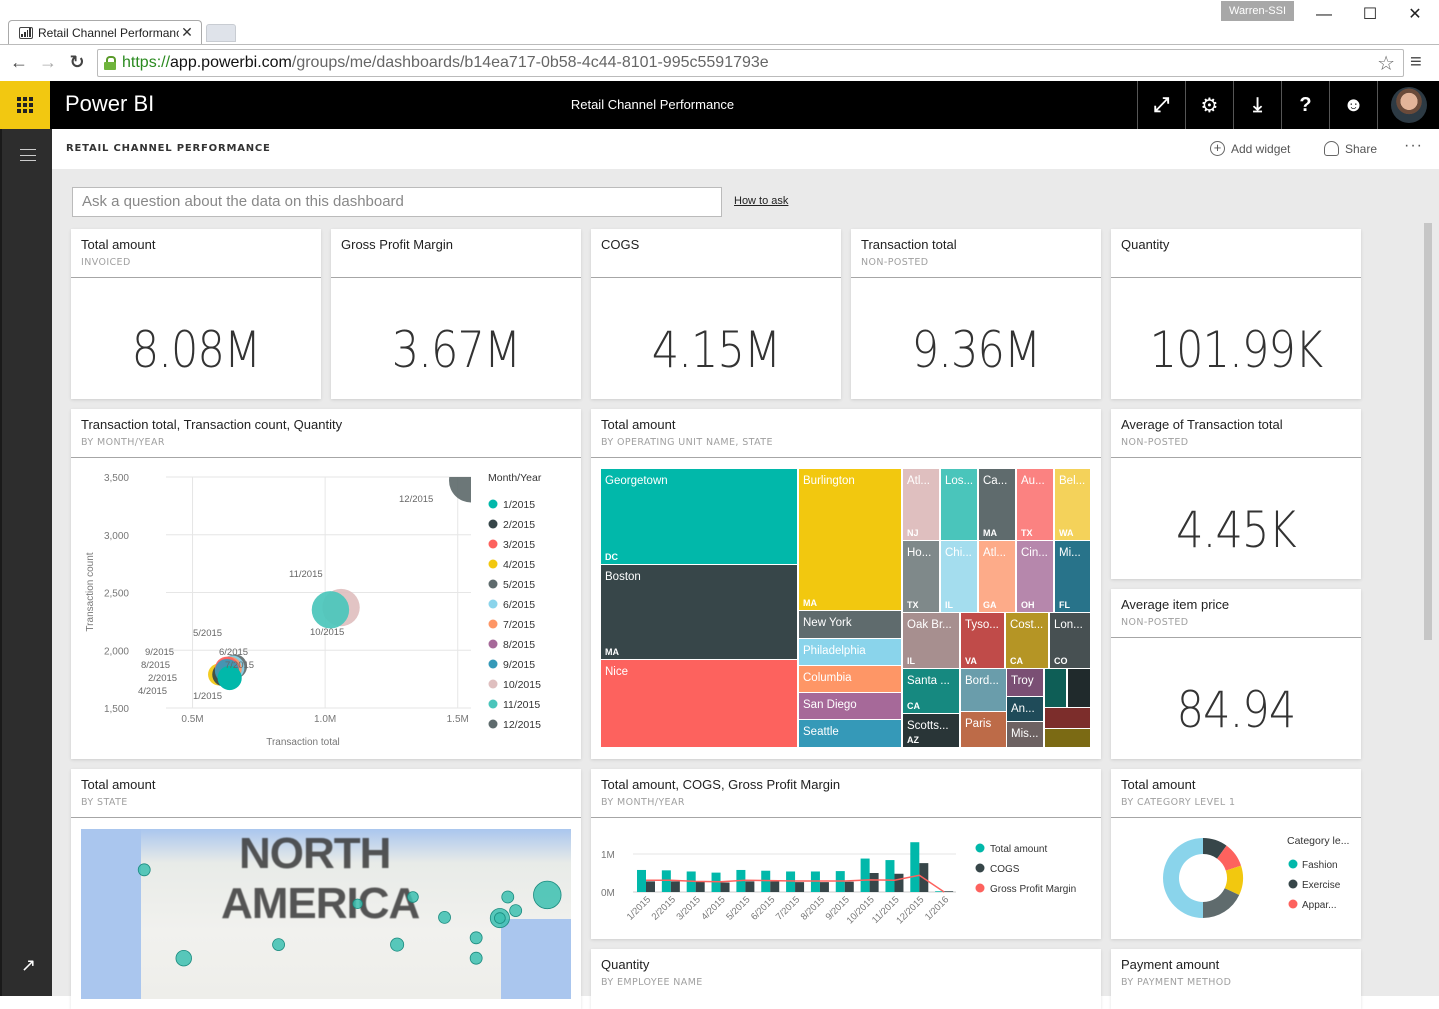 The width and height of the screenshot is (1439, 1009). I want to click on treemap-cell: Bel... WA, so click(1072, 504).